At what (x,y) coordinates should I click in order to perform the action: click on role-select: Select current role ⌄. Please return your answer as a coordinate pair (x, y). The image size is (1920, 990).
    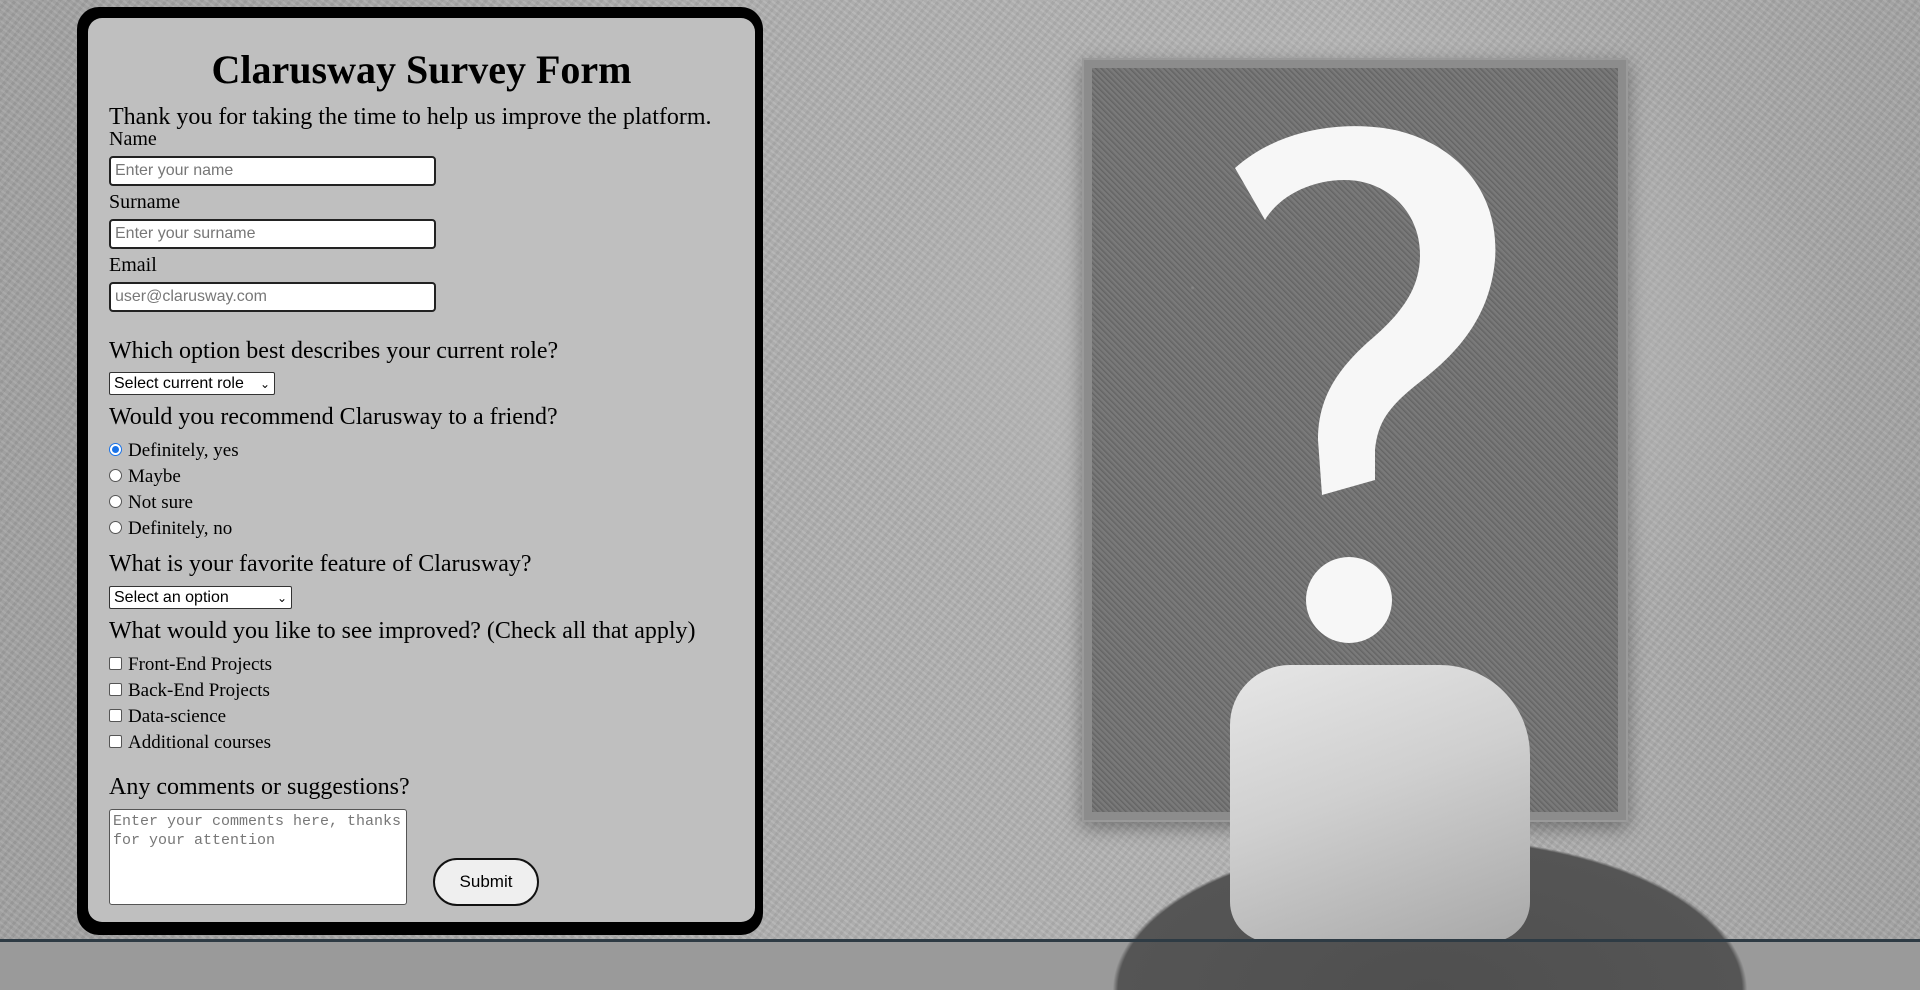
    Looking at the image, I should click on (192, 383).